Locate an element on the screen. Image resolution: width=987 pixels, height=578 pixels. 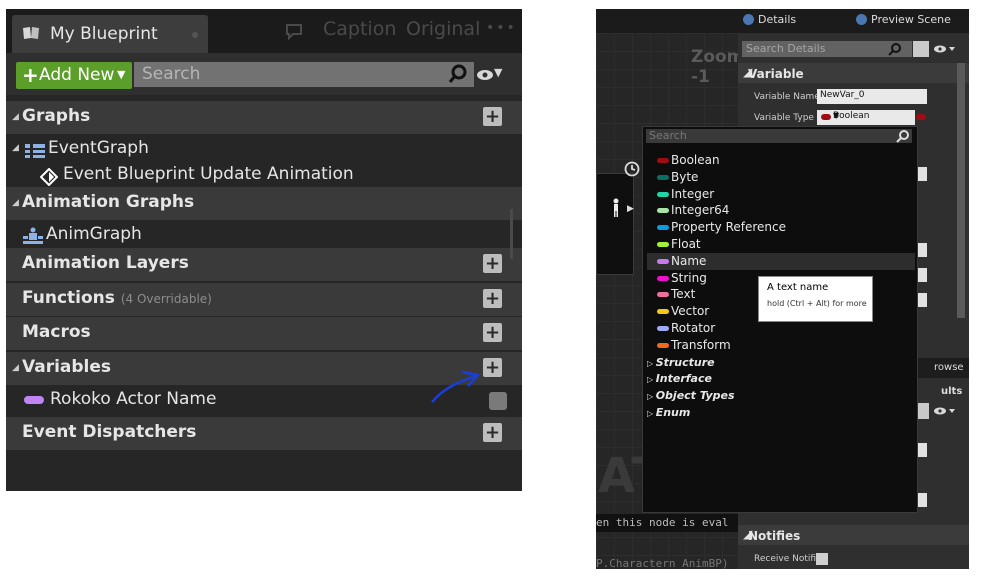
type-option-label: Text is located at coordinates (683, 294).